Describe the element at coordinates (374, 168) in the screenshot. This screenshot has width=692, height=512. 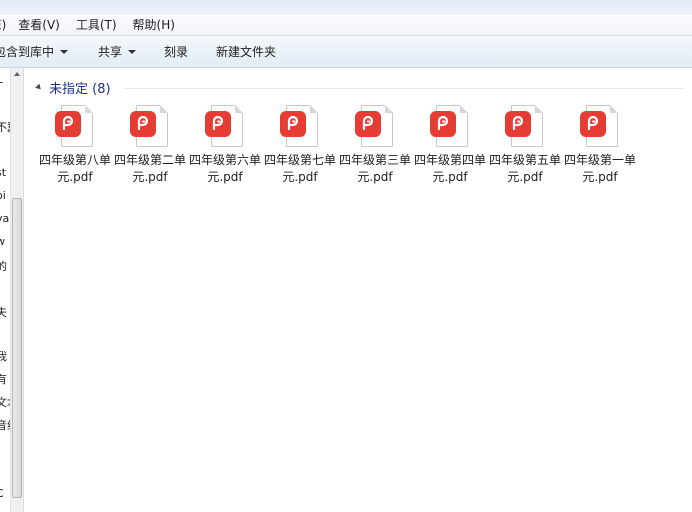
I see `file-name: 四年级第三单元.pdf` at that location.